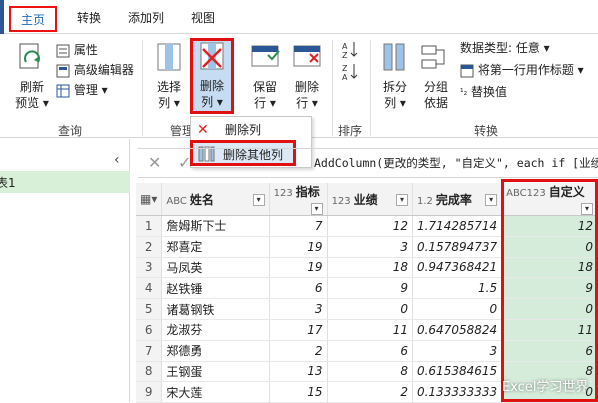 Image resolution: width=598 pixels, height=403 pixels. Describe the element at coordinates (485, 131) in the screenshot. I see `group-transform-label: 转换` at that location.